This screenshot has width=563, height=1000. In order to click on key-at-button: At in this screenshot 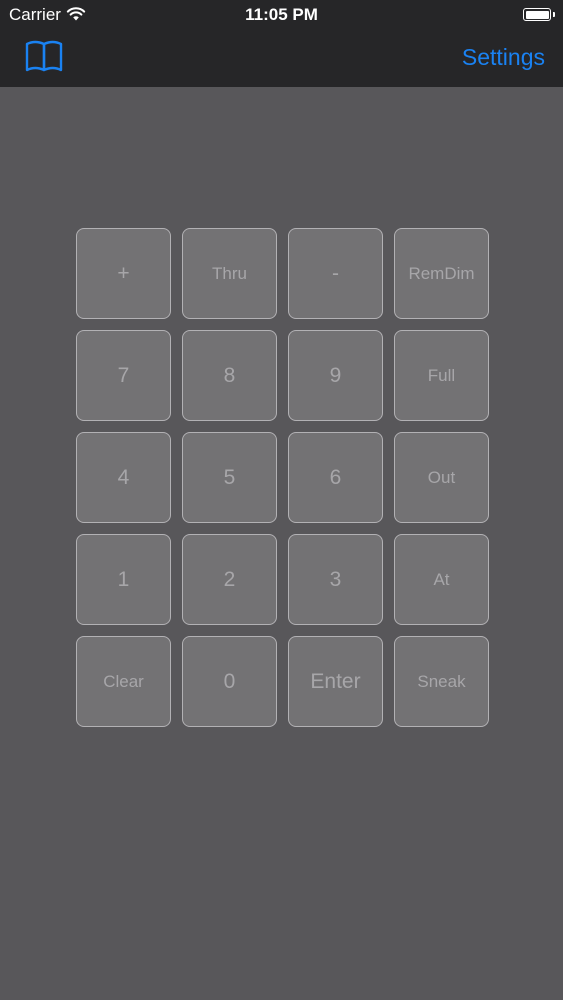, I will do `click(441, 579)`.